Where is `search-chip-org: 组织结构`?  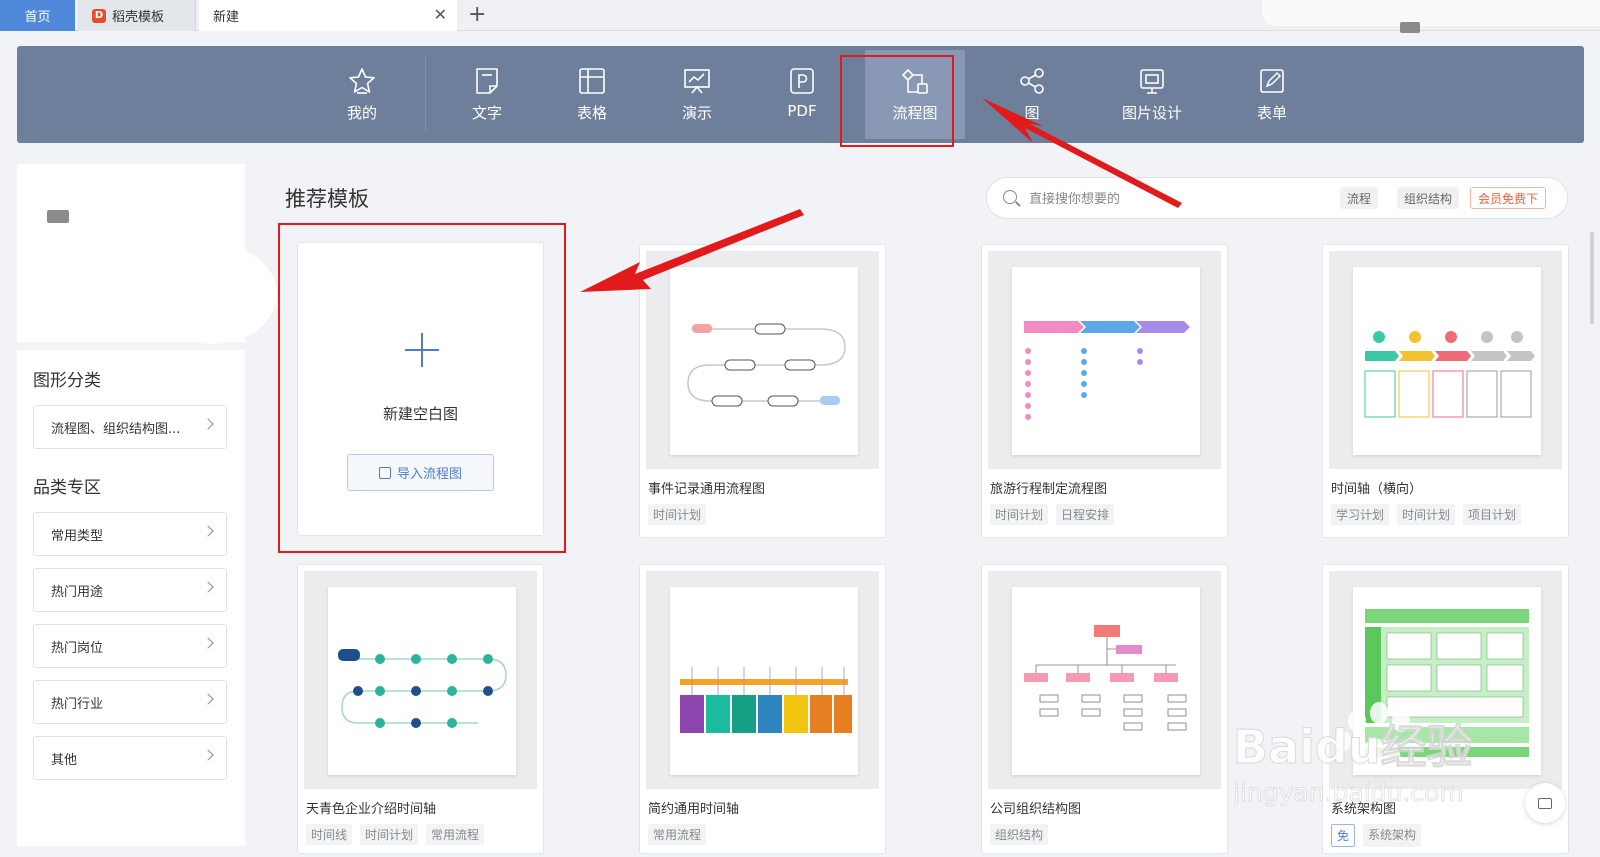 search-chip-org: 组织结构 is located at coordinates (1428, 198).